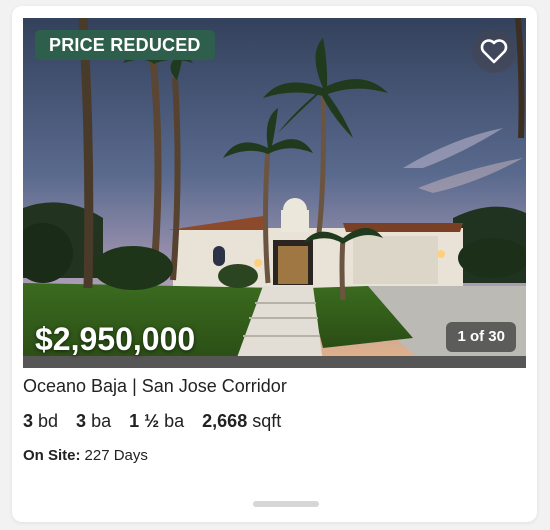 Image resolution: width=550 pixels, height=530 pixels. I want to click on price-reduced-badge: PRICE REDUCED, so click(125, 45).